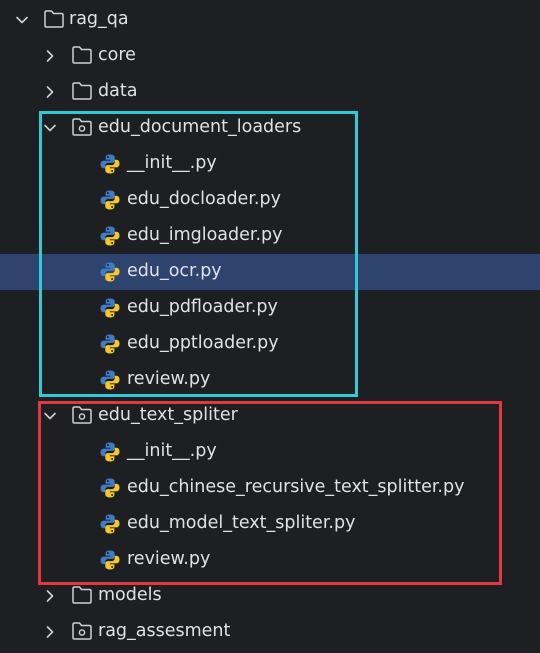 The image size is (540, 653). I want to click on tree-node-edu-text-spliter: edu_text_spliter, so click(270, 416).